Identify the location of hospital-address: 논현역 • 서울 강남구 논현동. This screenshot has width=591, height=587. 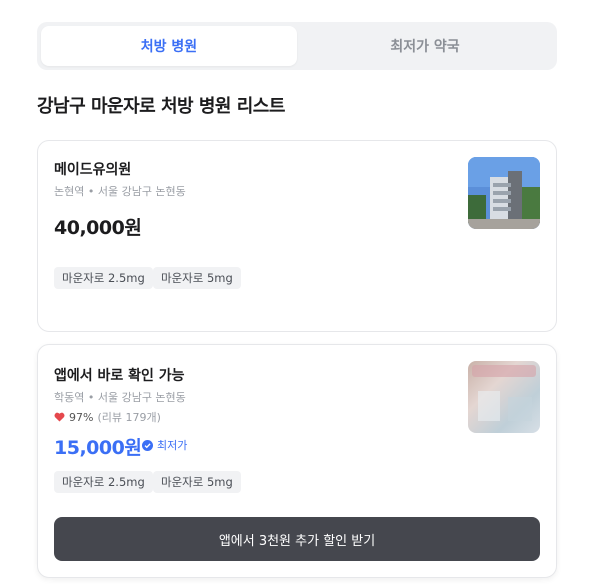
(120, 191).